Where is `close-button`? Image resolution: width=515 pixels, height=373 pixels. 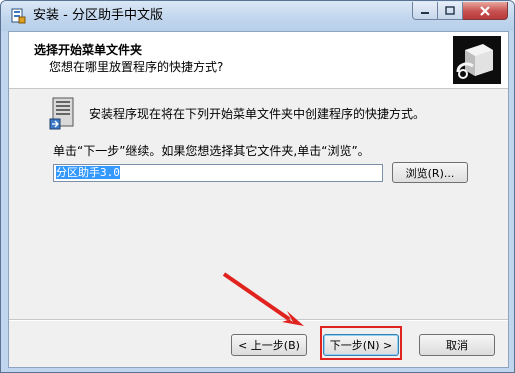 close-button is located at coordinates (485, 11).